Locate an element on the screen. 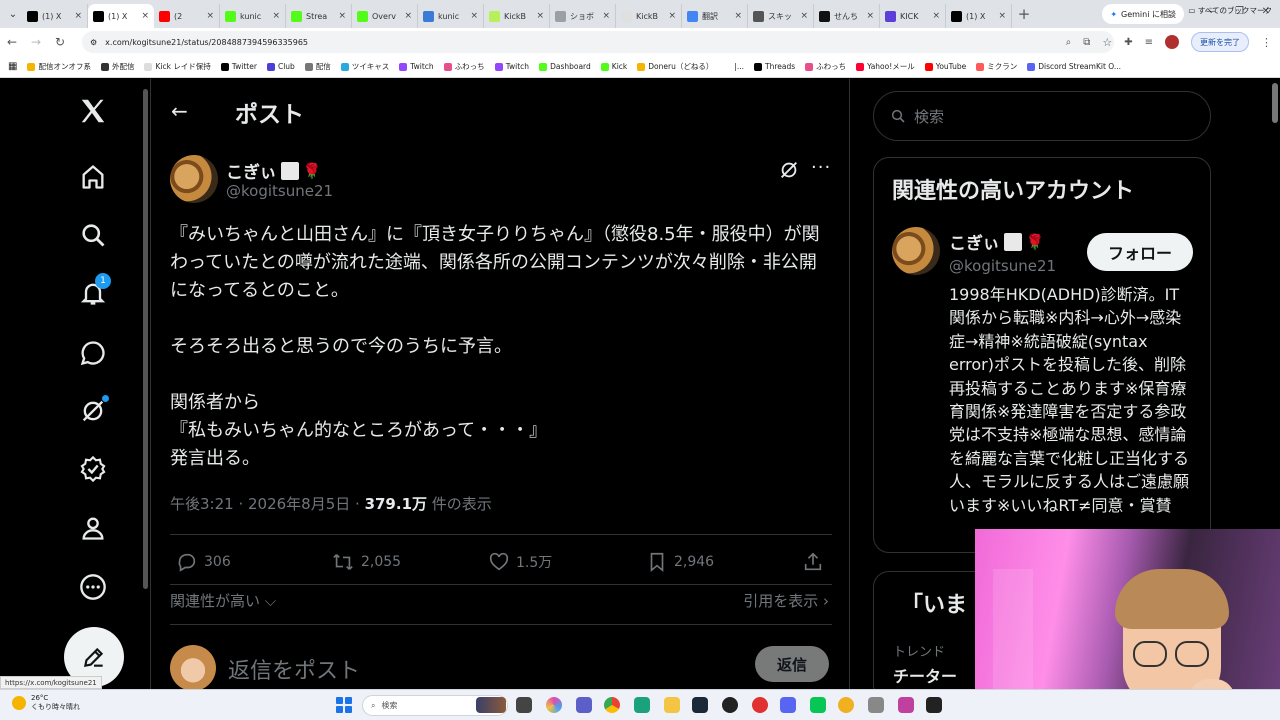  like-action: 1.5万 is located at coordinates (520, 562).